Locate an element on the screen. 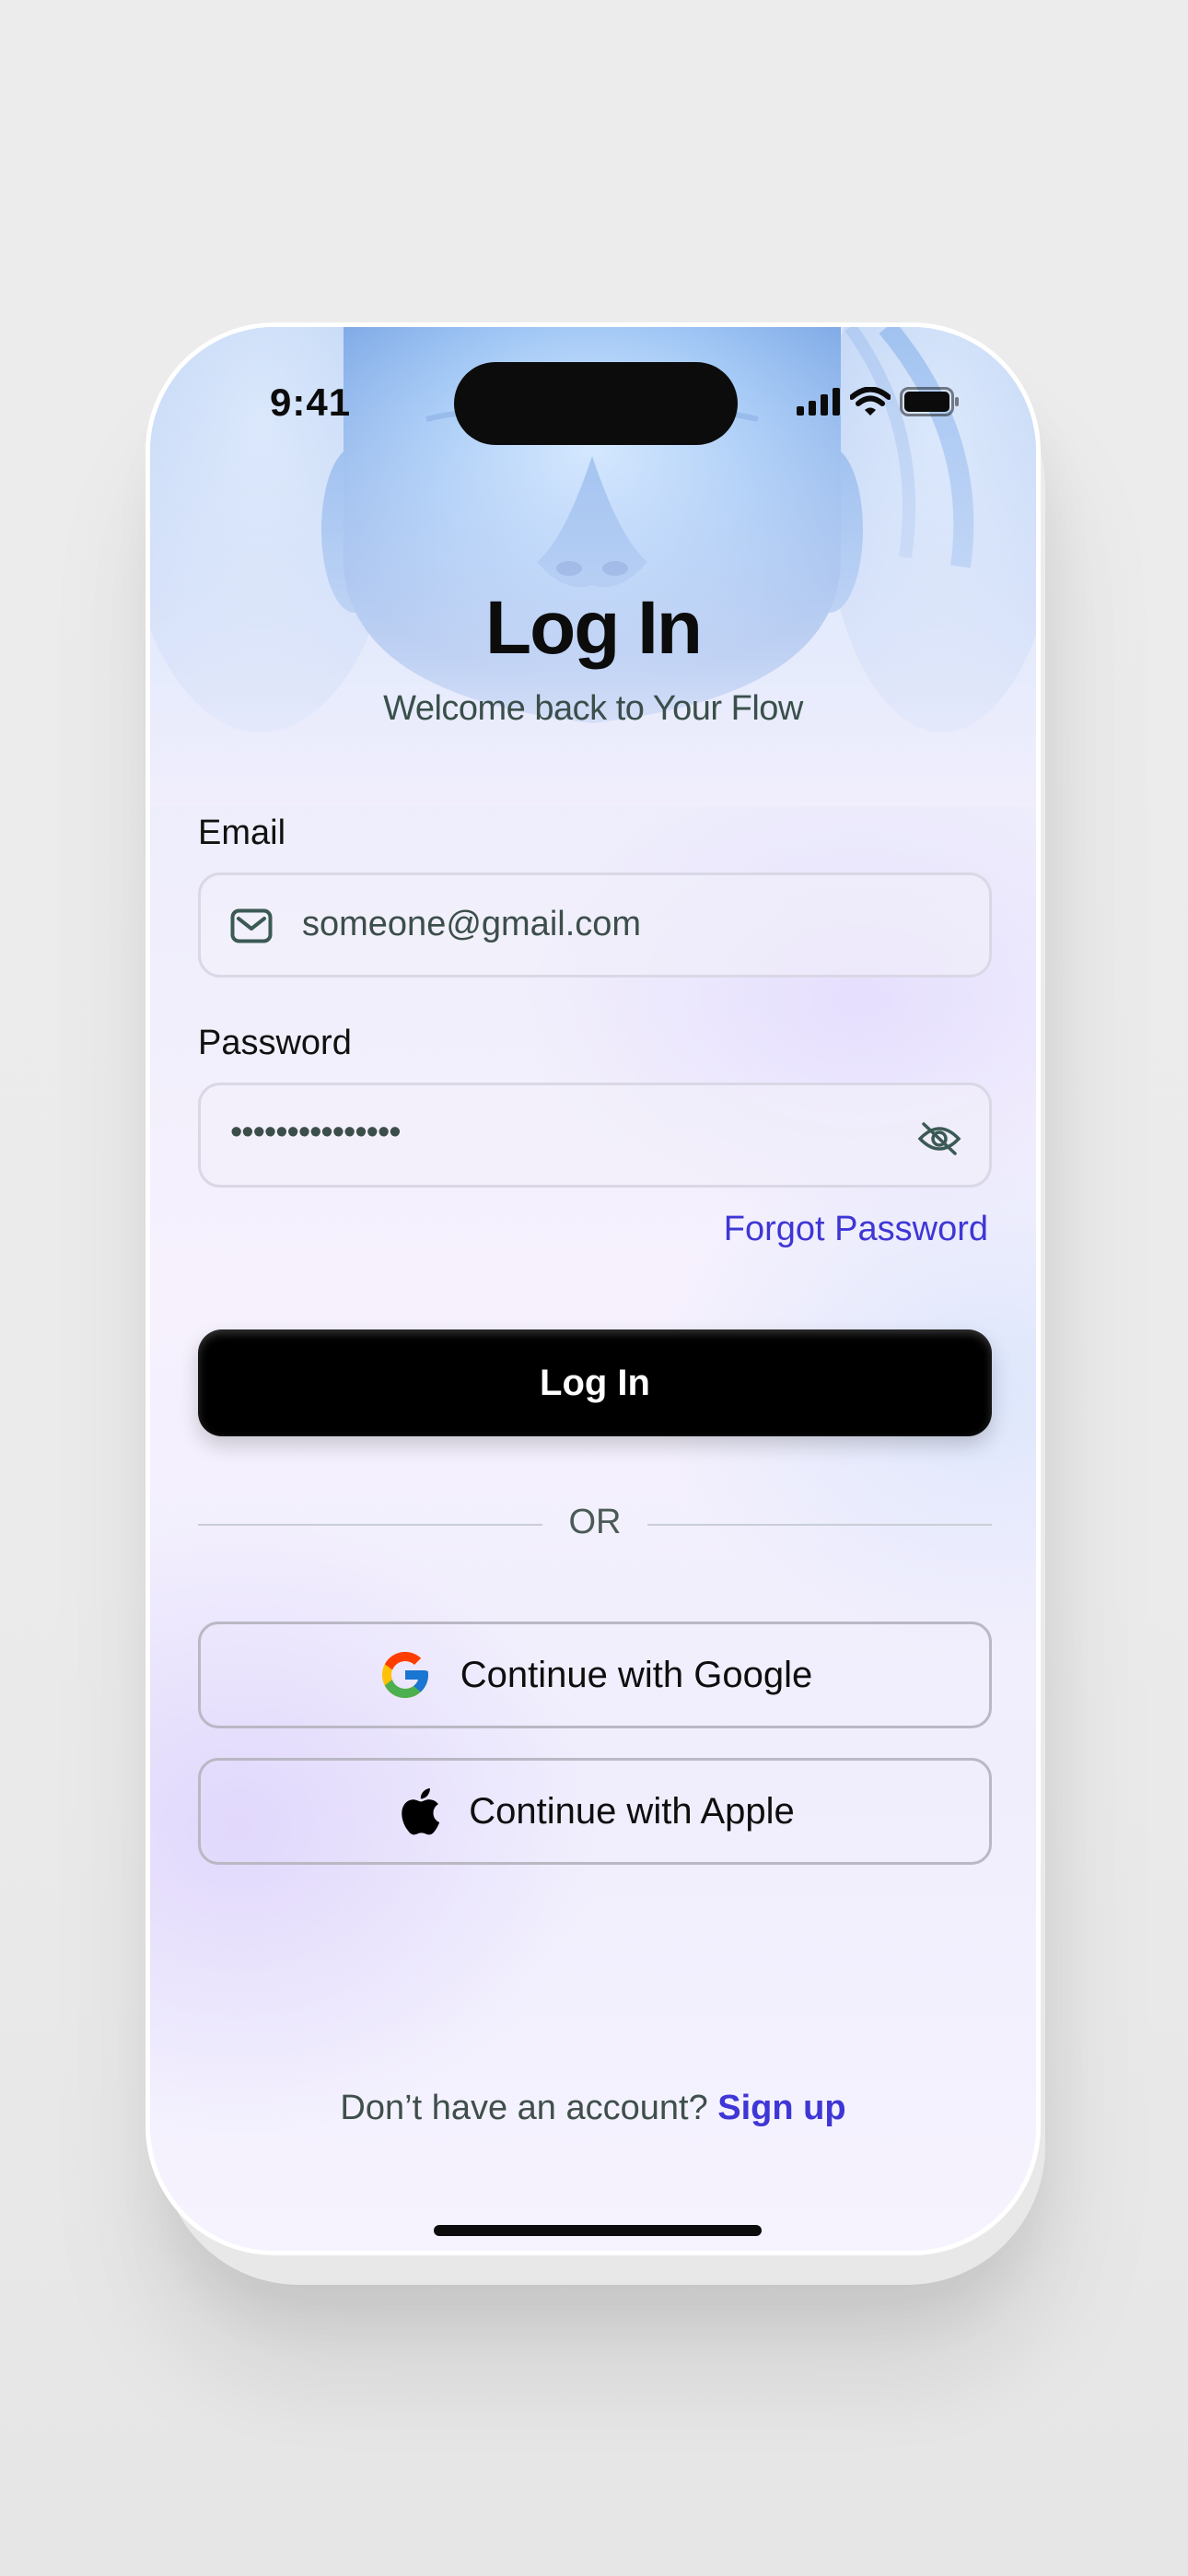 This screenshot has height=2576, width=1188. forgot-password-link: Forgot Password is located at coordinates (856, 1229).